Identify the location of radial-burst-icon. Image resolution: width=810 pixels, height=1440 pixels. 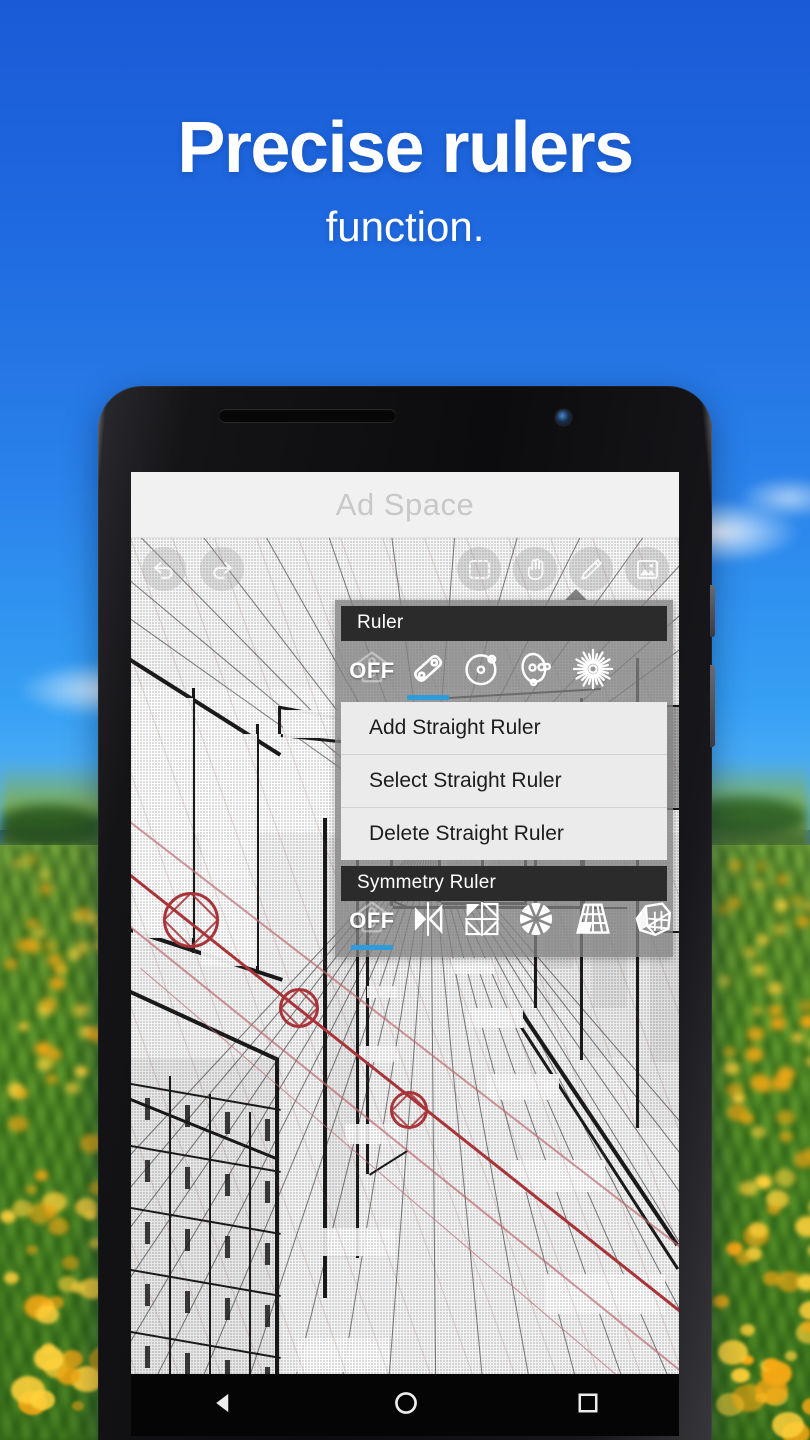
(593, 671).